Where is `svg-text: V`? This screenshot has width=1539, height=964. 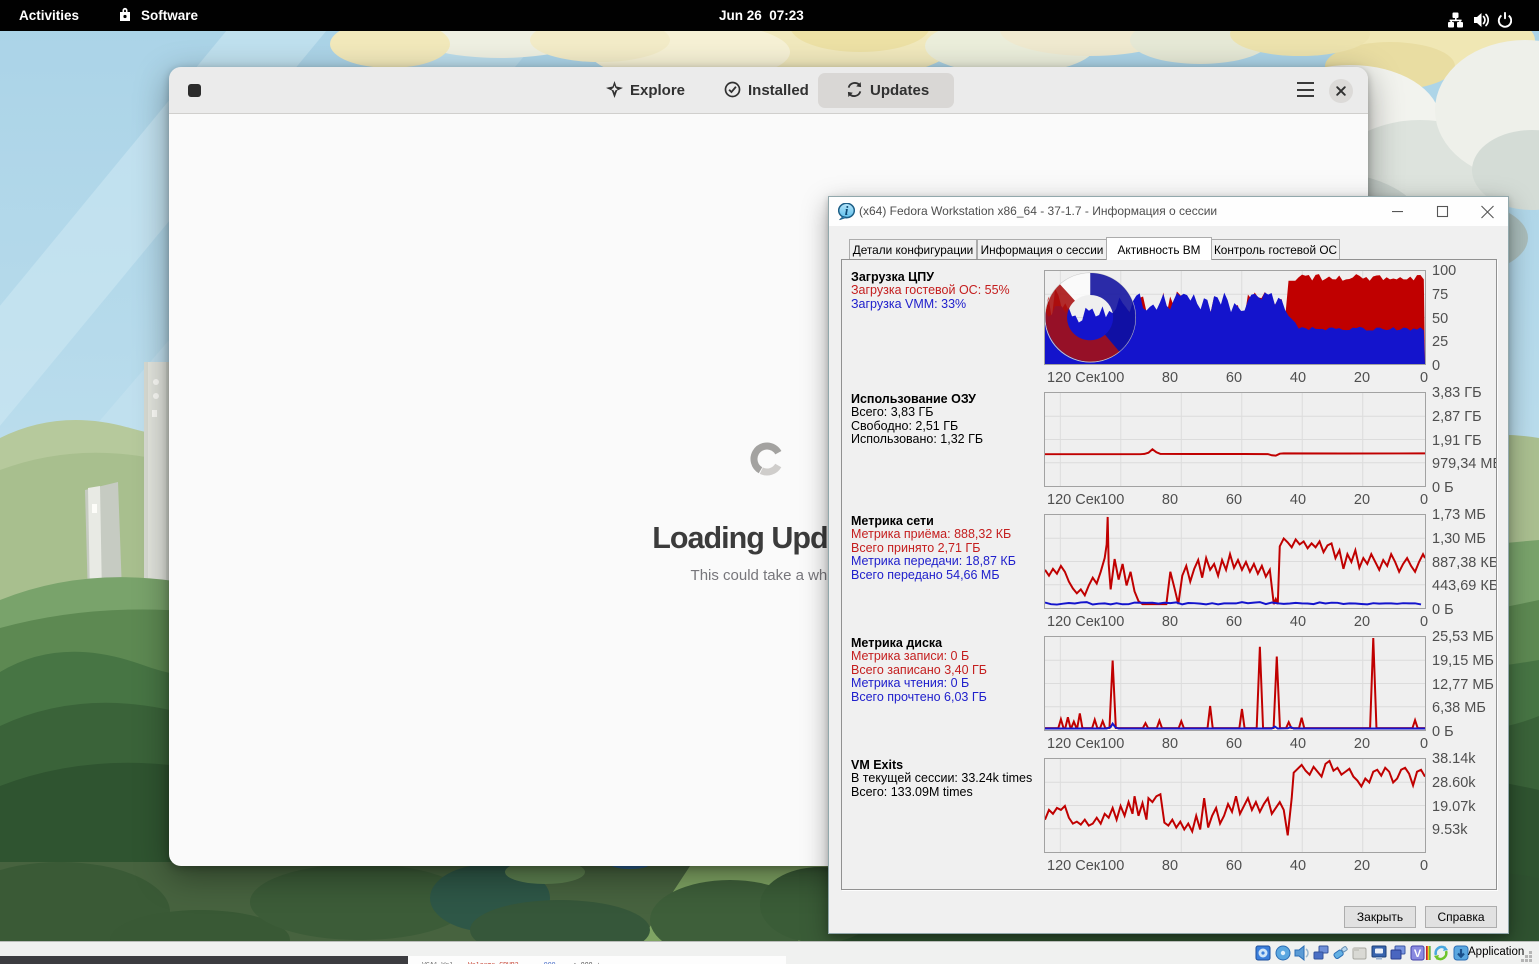 svg-text: V is located at coordinates (1418, 954).